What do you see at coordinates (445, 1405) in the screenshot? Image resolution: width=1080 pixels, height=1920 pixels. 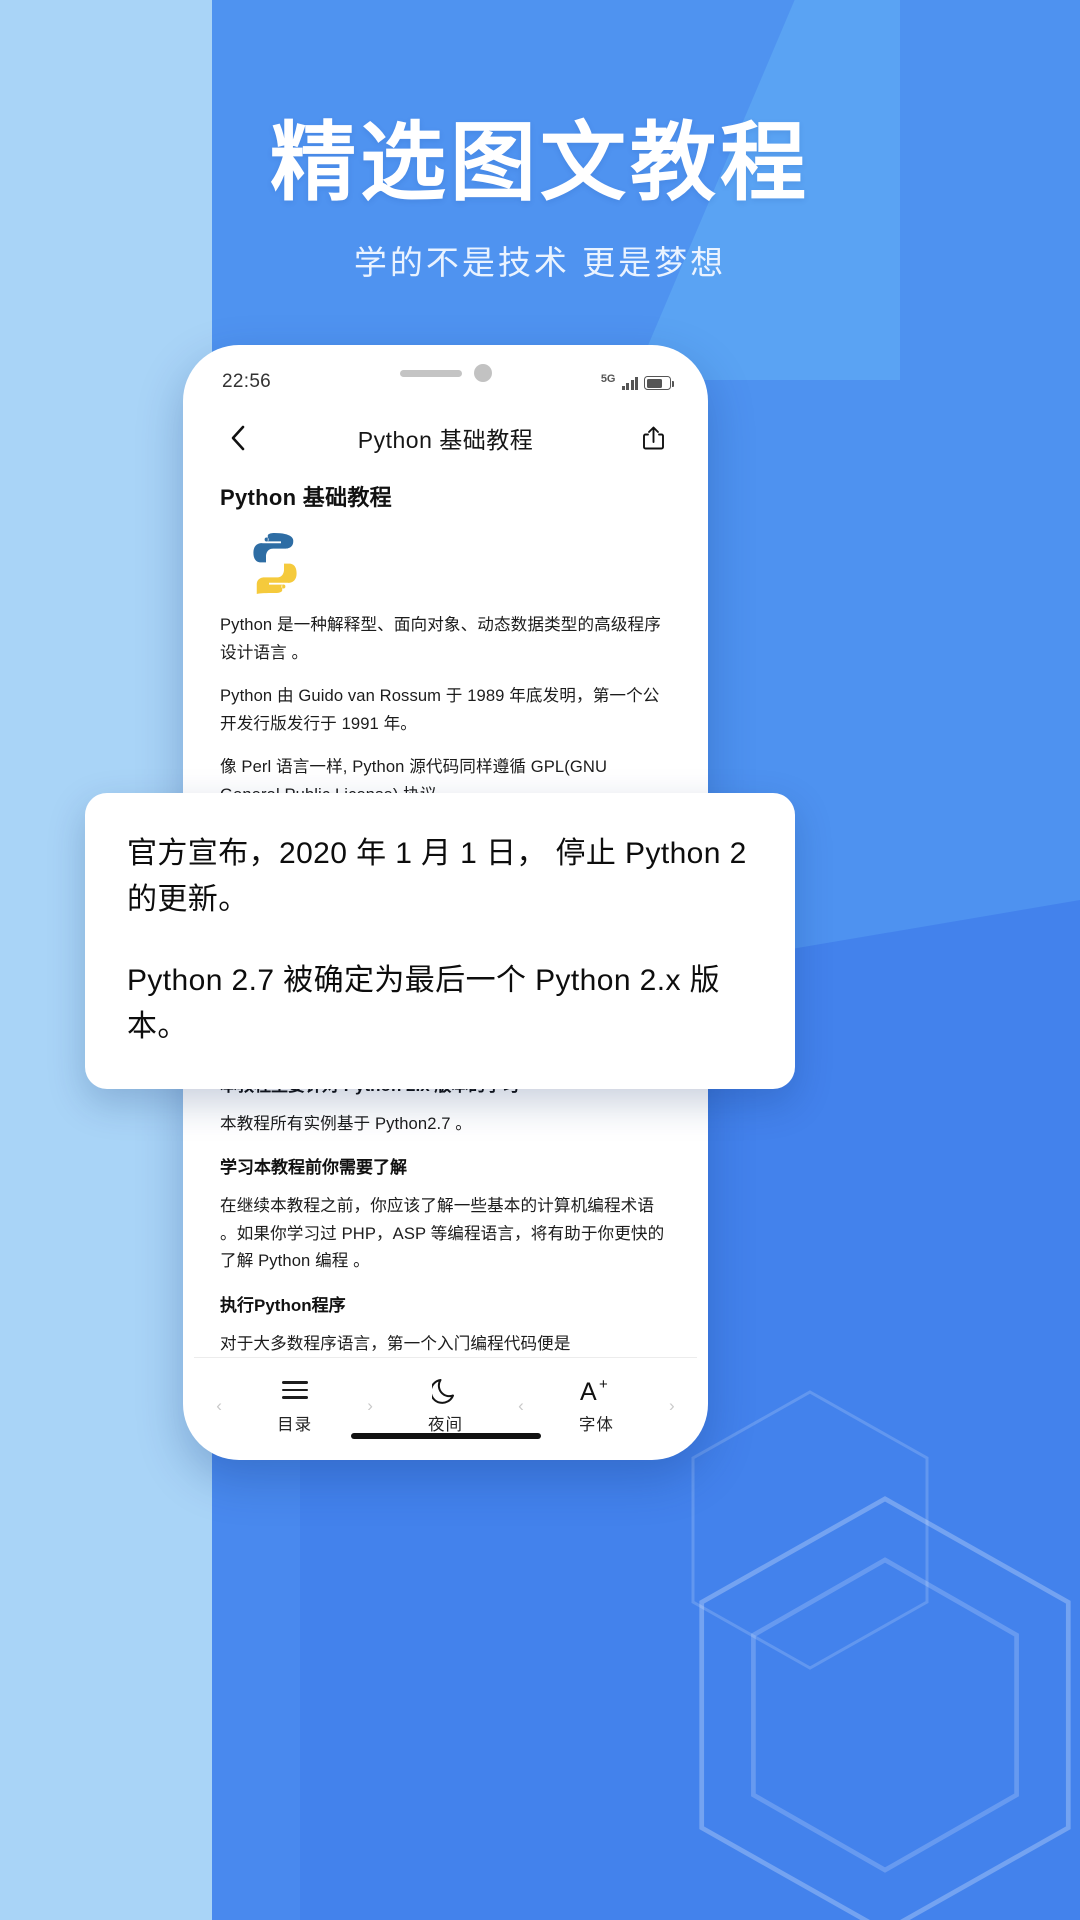 I see `toolbar-item-night-mode: 夜间` at bounding box center [445, 1405].